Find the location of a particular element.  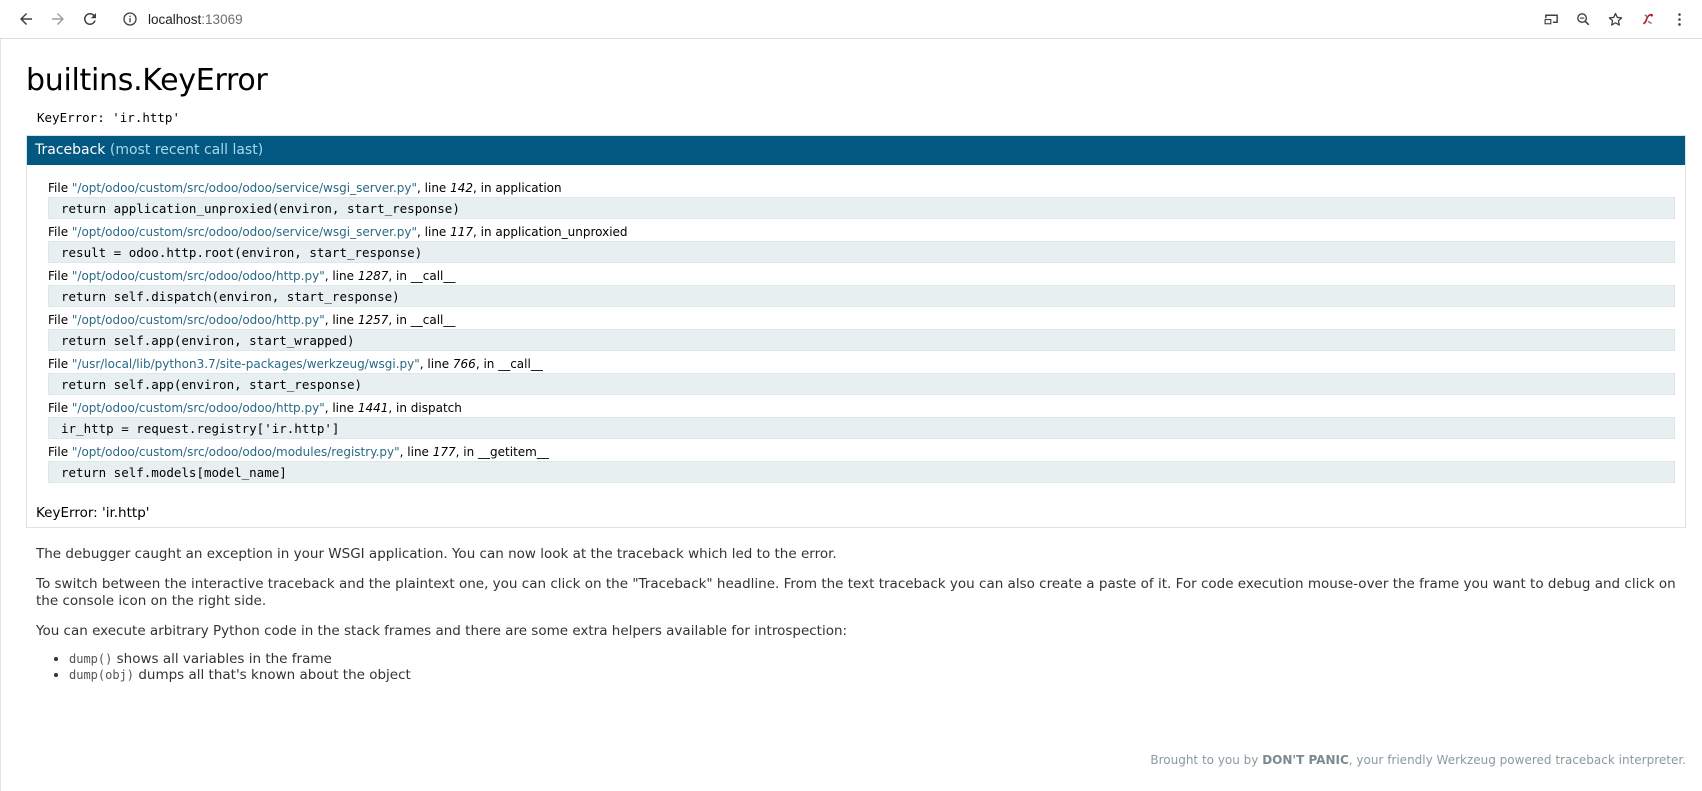

reload-button is located at coordinates (90, 19).